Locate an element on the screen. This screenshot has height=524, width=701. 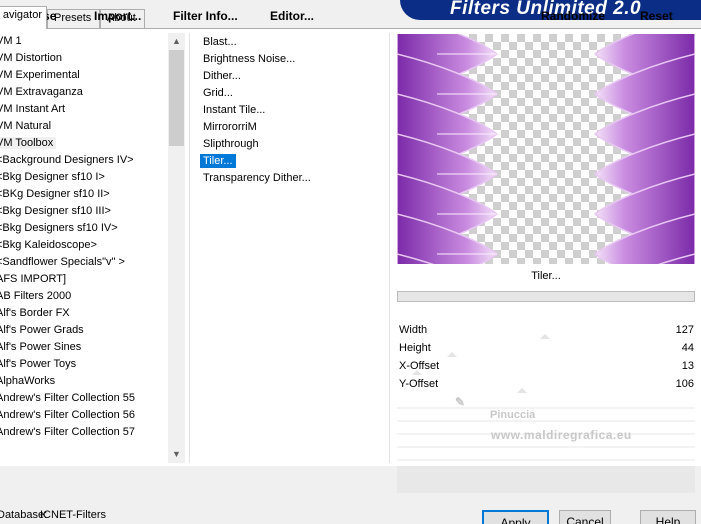
category-label: <Sandflower Specials"v" > is located at coordinates (62, 262).